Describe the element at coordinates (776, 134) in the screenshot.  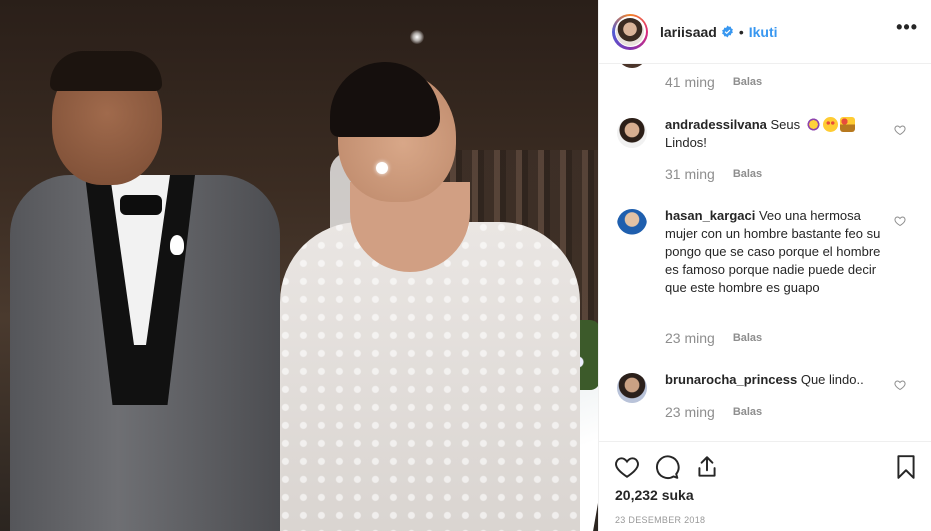
I see `comment-text: andradessilvana Seus Lindos!` at that location.